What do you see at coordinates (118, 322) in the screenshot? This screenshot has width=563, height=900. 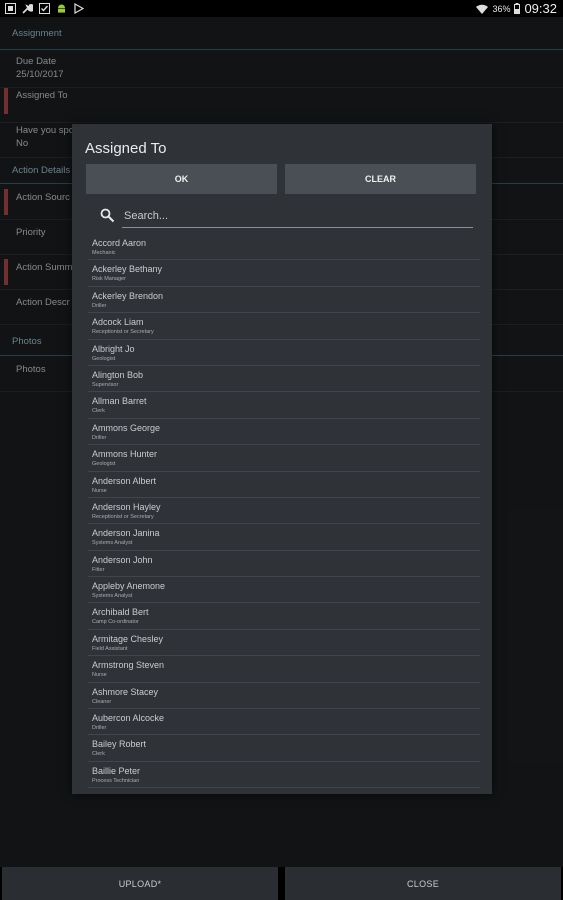 I see `person-name: Adcock Liam` at bounding box center [118, 322].